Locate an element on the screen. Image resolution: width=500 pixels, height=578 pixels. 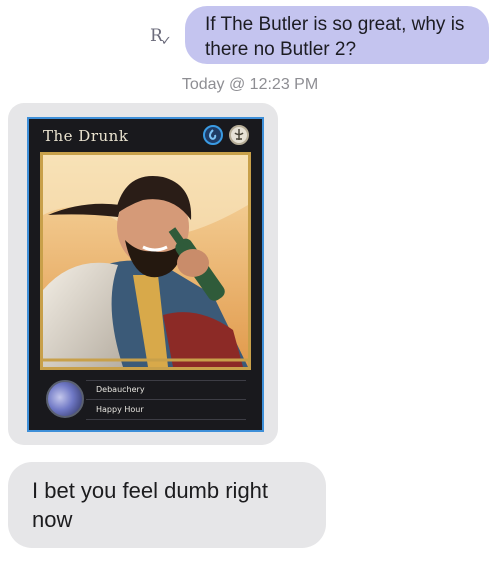
ability-label-2: Happy Hour is located at coordinates (120, 409).